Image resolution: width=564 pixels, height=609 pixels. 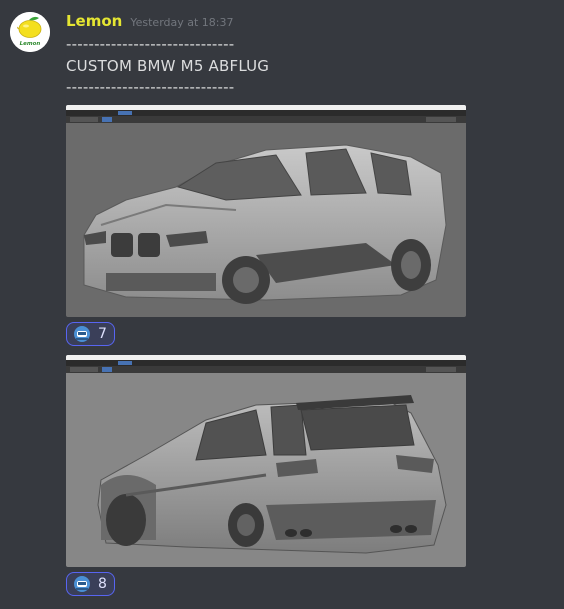 I want to click on username: Lemon, so click(x=94, y=21).